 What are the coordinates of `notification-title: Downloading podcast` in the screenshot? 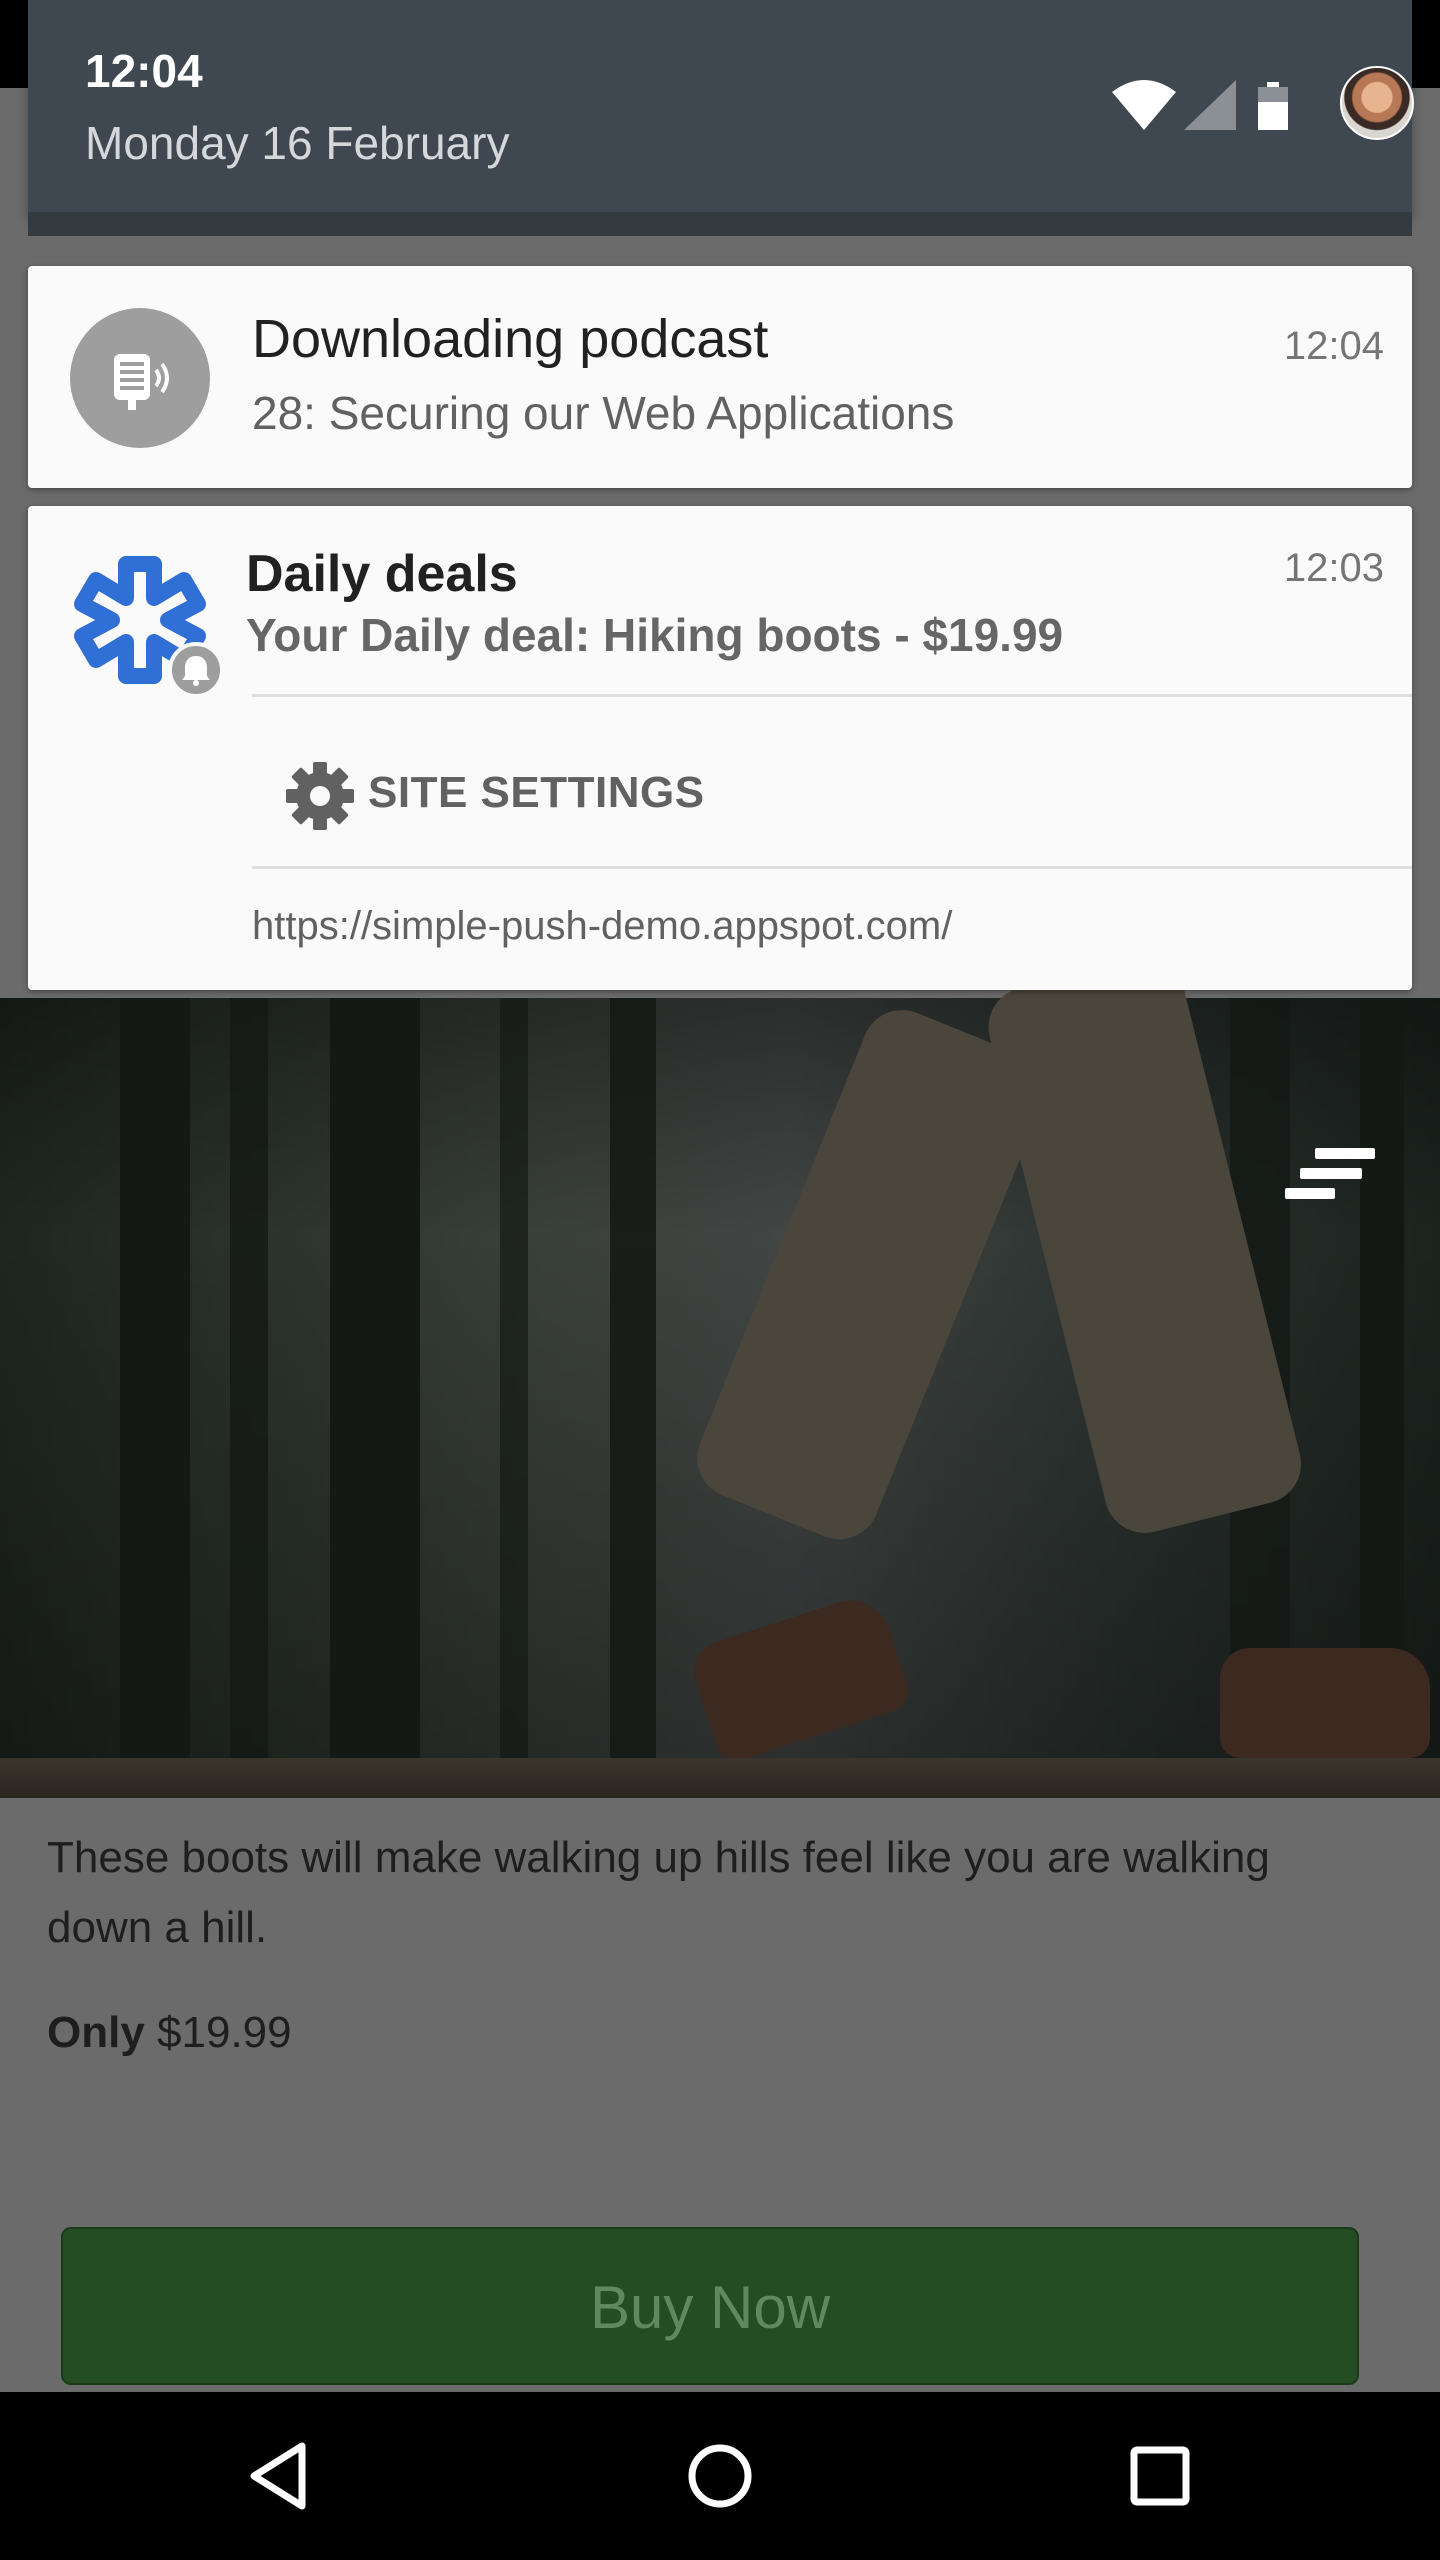 It's located at (510, 339).